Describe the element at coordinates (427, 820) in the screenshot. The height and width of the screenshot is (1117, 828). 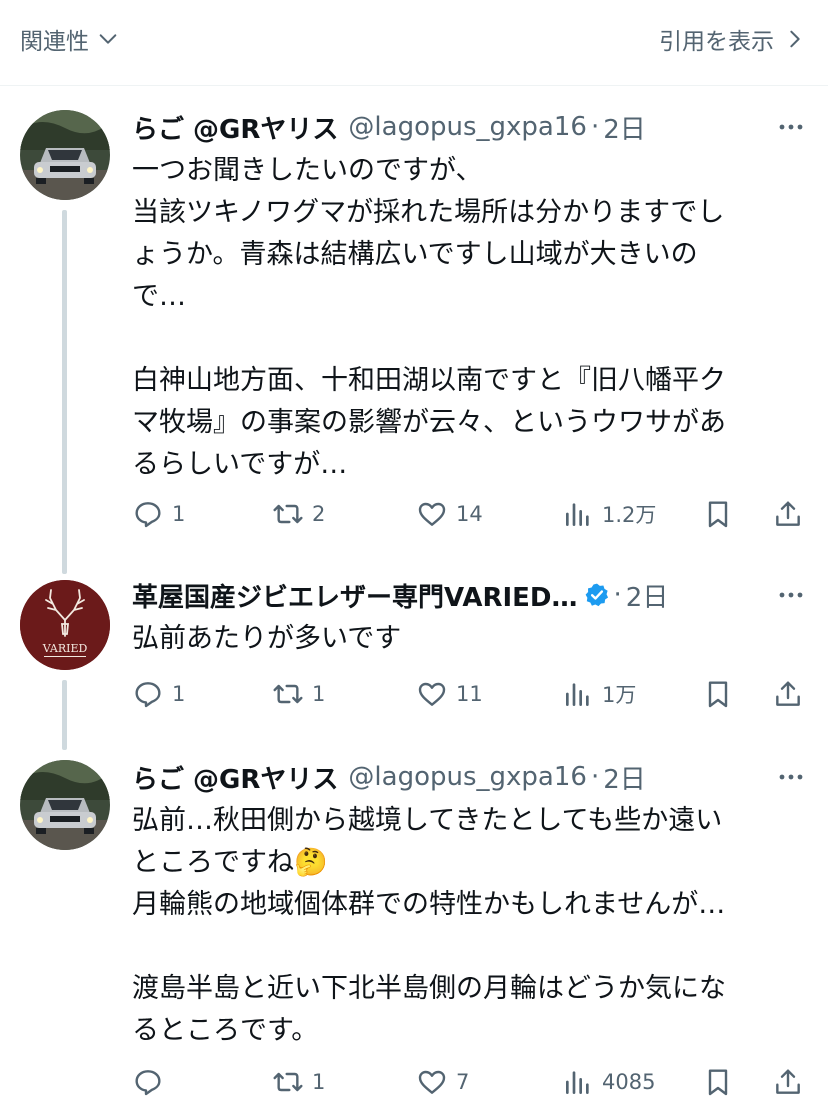
I see `text-line: 弘前…秋田側から越境してきたとしても些か遠い` at that location.